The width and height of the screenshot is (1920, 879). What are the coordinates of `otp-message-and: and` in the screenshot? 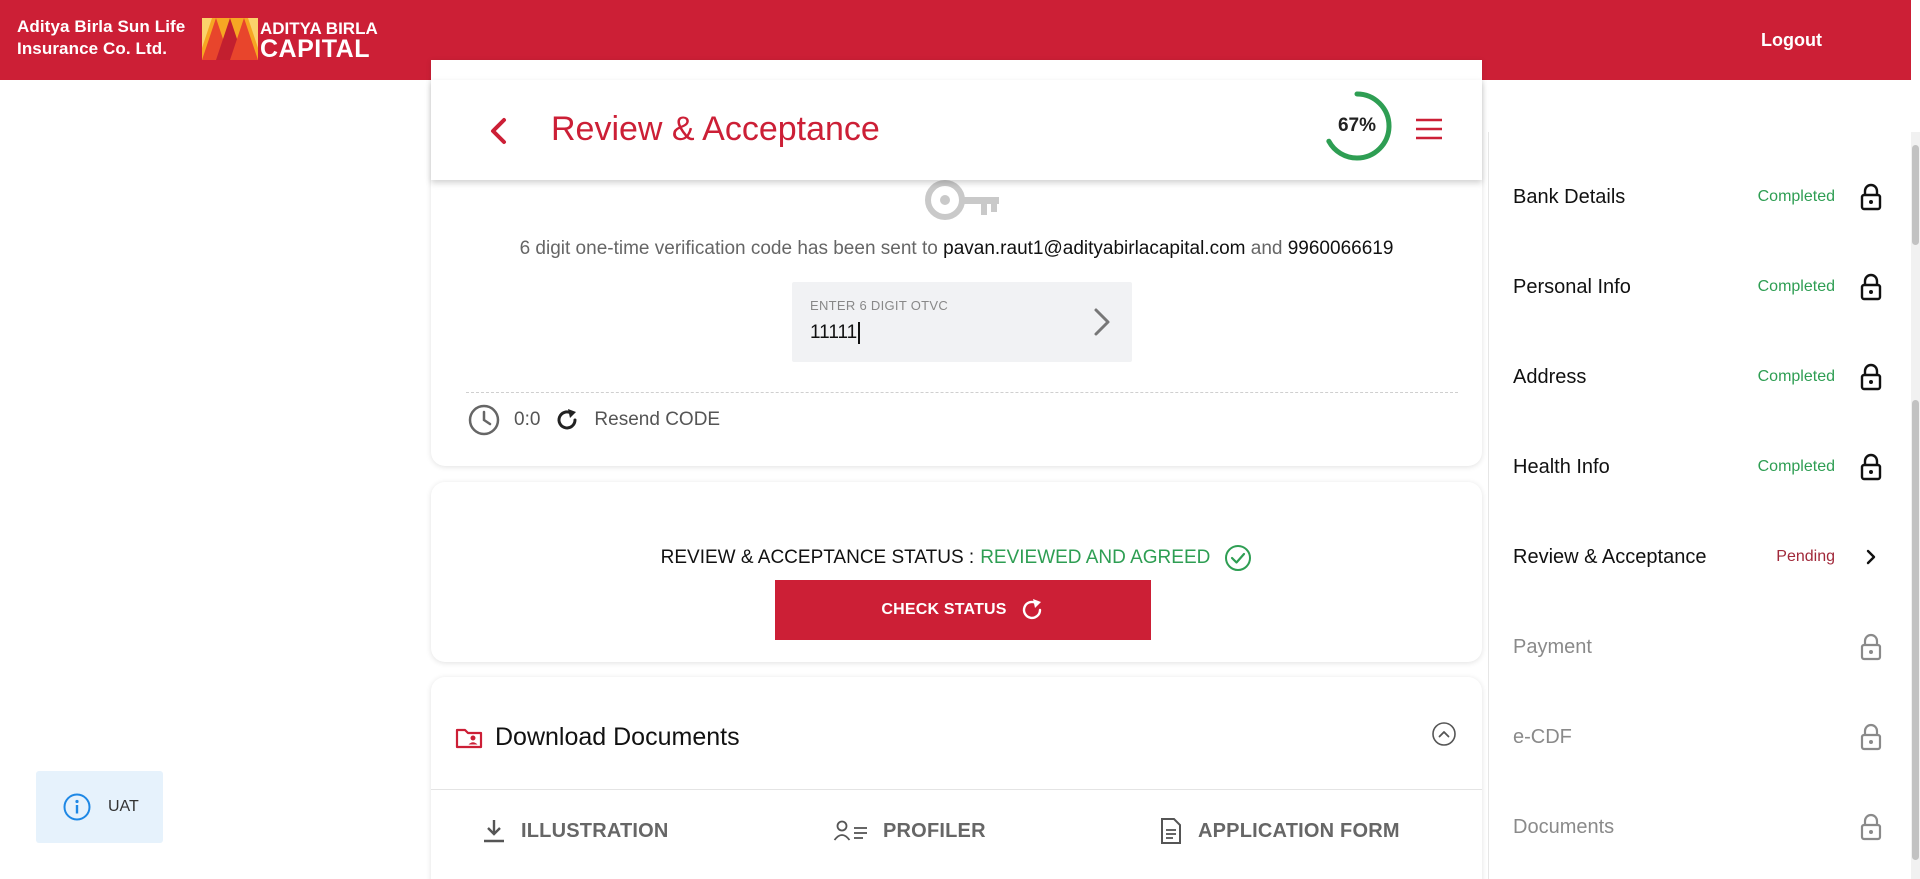 It's located at (1266, 248).